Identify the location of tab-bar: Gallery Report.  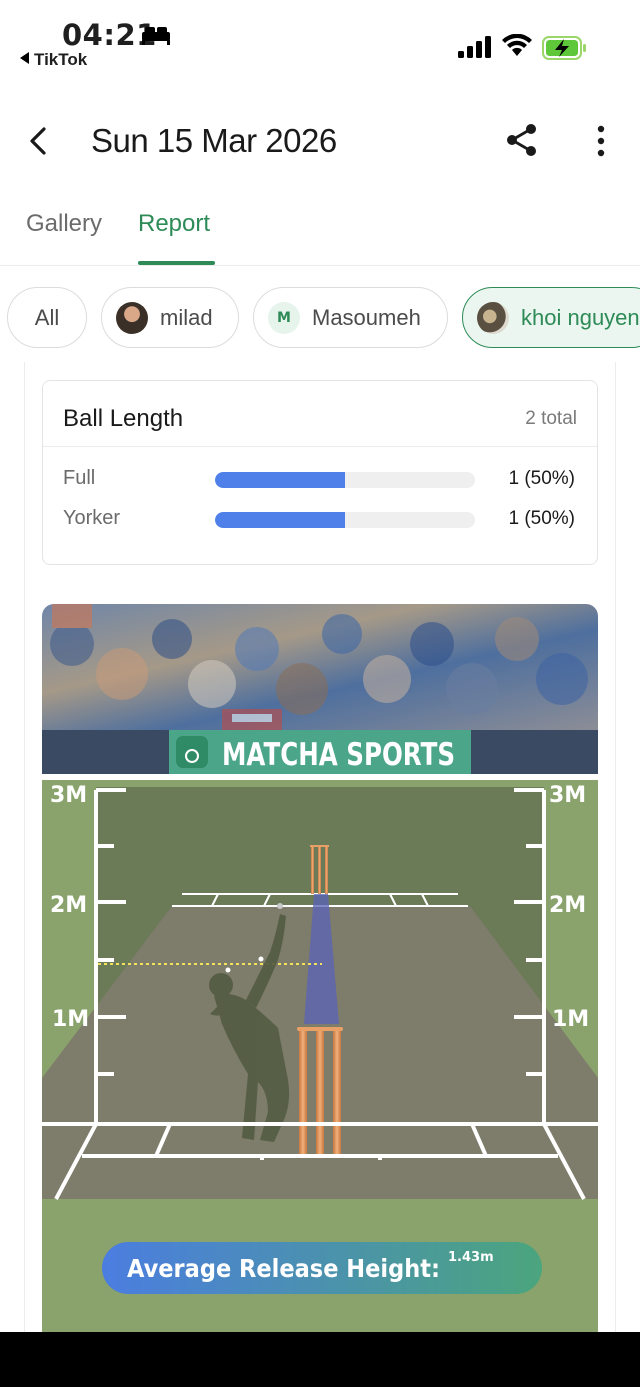
(320, 233).